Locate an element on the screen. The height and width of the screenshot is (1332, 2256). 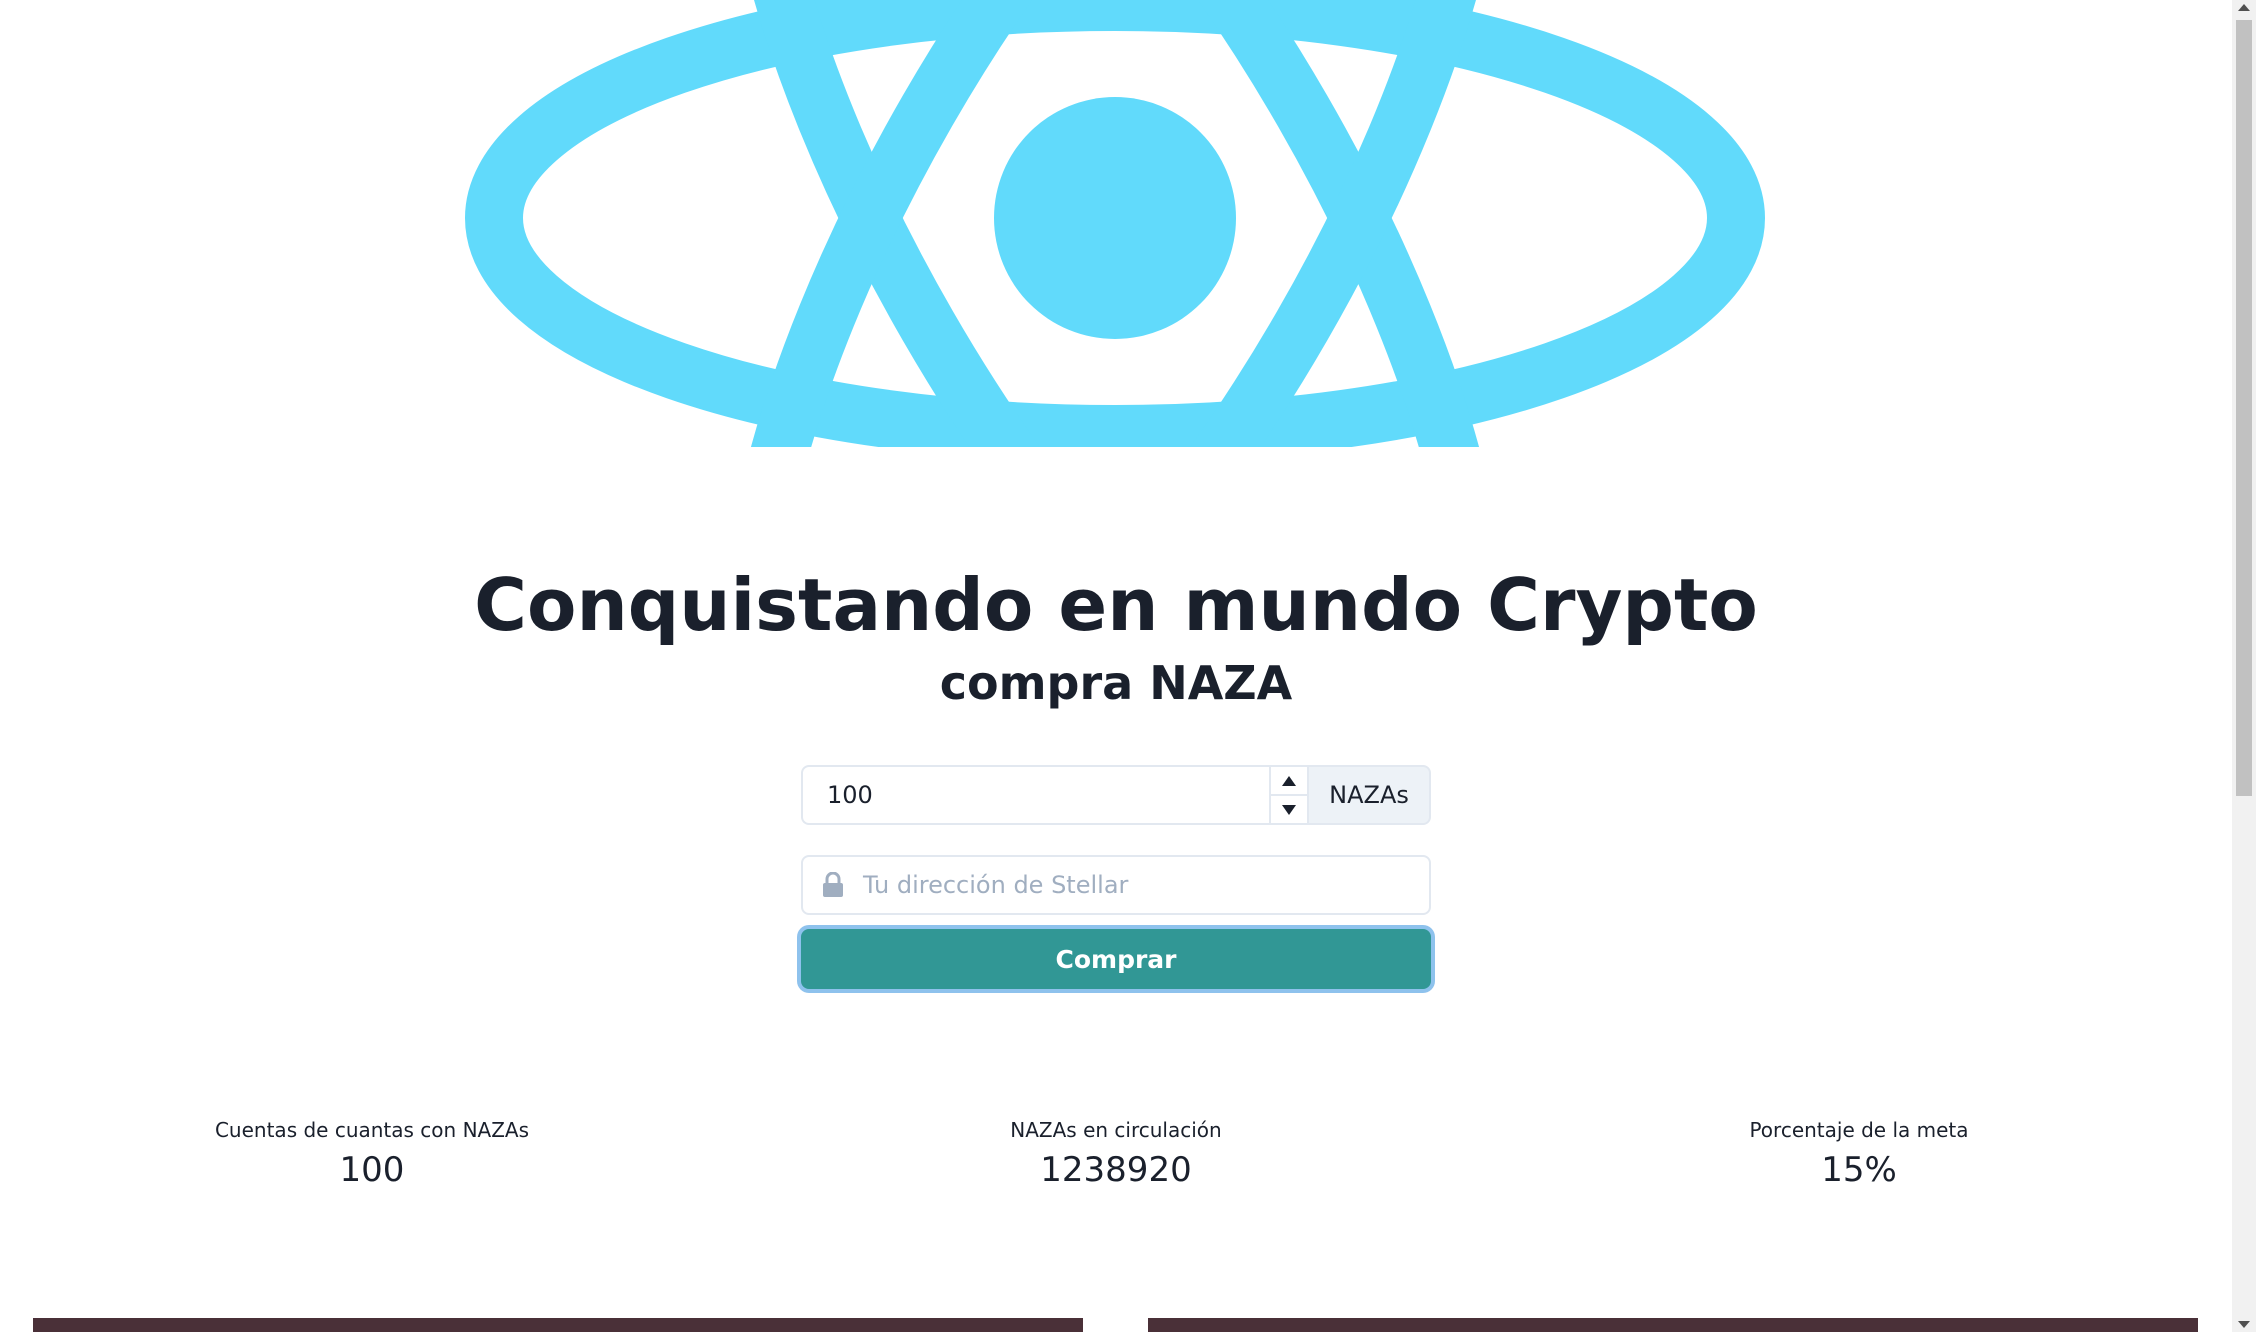
address-input: Tu dirección de Stellar is located at coordinates (995, 885).